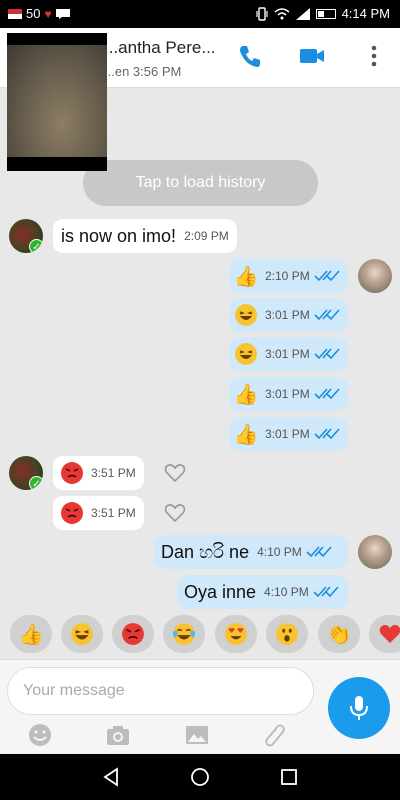 This screenshot has width=400, height=800. I want to click on quick-emoji-clapping: 👏, so click(339, 634).